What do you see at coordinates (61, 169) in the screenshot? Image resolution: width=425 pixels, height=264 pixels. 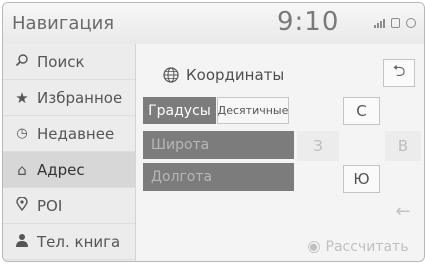 I see `sidebar-item-label: Адрес` at bounding box center [61, 169].